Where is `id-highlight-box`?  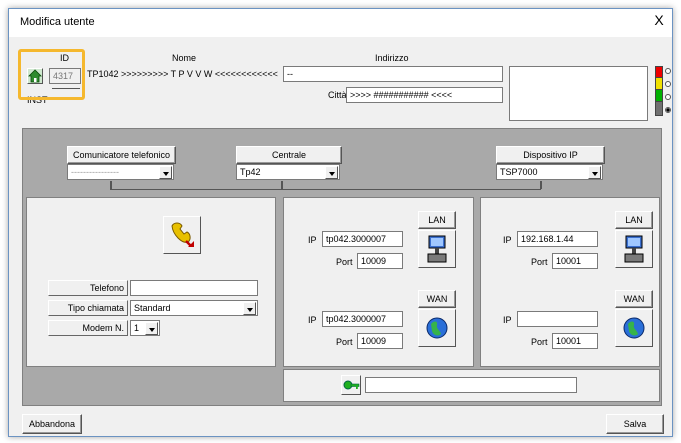 id-highlight-box is located at coordinates (51, 74).